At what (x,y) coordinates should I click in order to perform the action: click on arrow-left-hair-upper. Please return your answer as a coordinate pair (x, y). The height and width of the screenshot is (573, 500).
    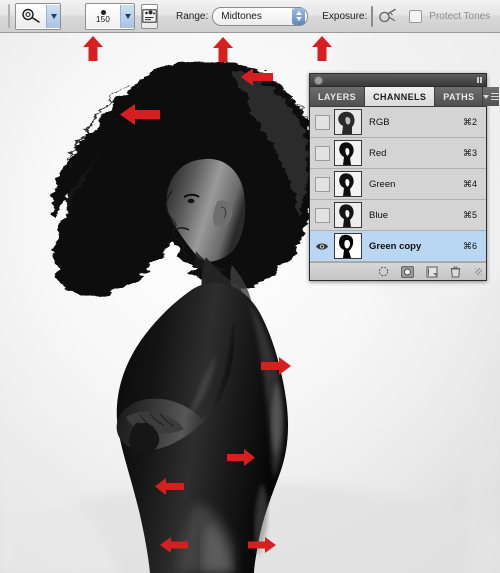
    Looking at the image, I should click on (140, 114).